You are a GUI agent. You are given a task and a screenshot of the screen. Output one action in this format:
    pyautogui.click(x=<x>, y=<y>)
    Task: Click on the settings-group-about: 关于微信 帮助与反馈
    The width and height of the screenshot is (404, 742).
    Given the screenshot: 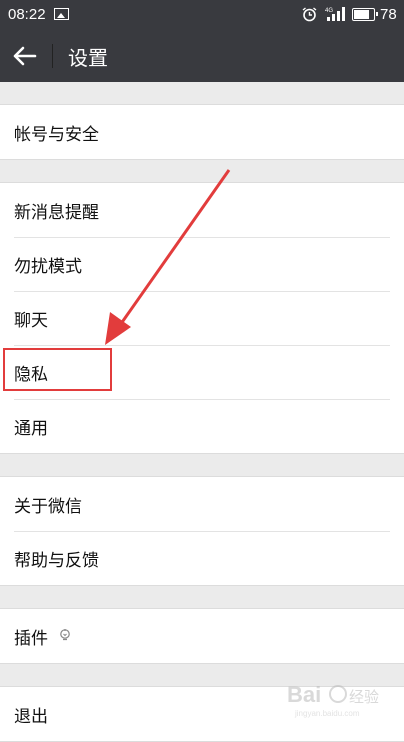 What is the action you would take?
    pyautogui.click(x=202, y=531)
    